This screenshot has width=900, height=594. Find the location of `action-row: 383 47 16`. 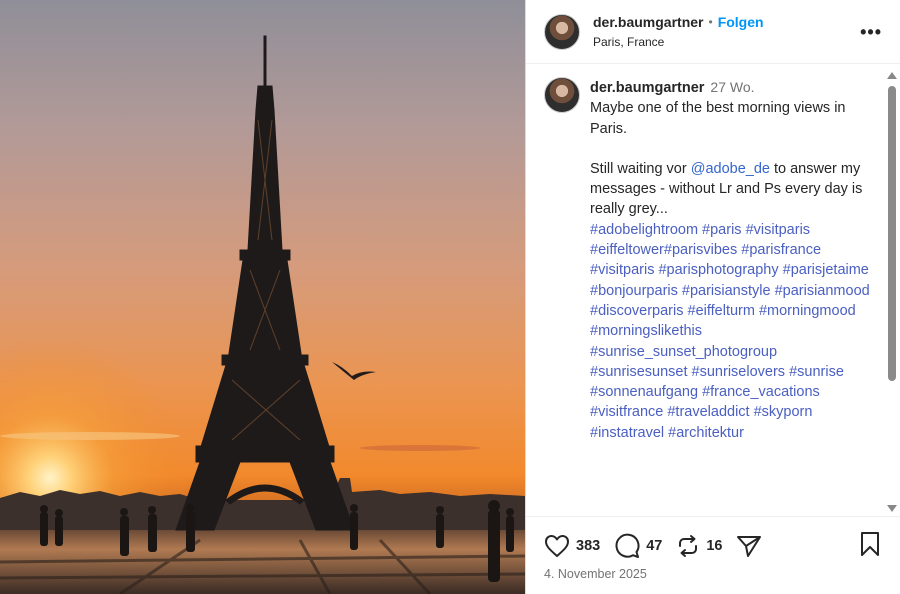

action-row: 383 47 16 is located at coordinates (713, 539).